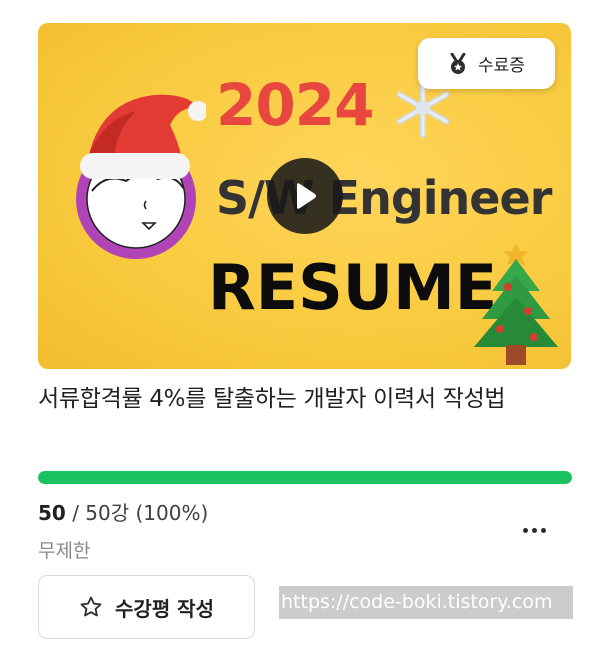  I want to click on write-review-label: 수강평 작성, so click(164, 608).